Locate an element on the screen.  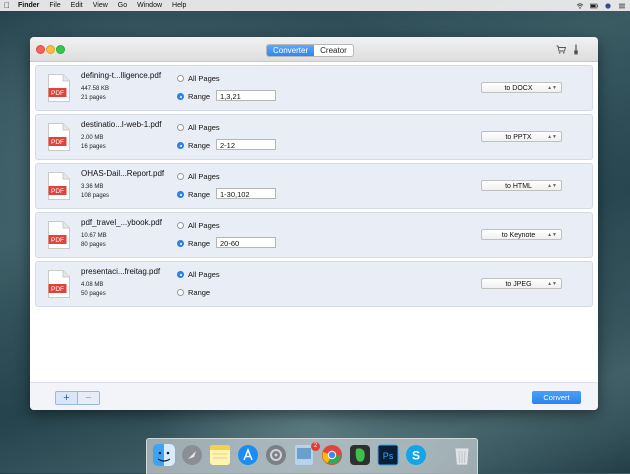
system-preferences-icon is located at coordinates (276, 455).